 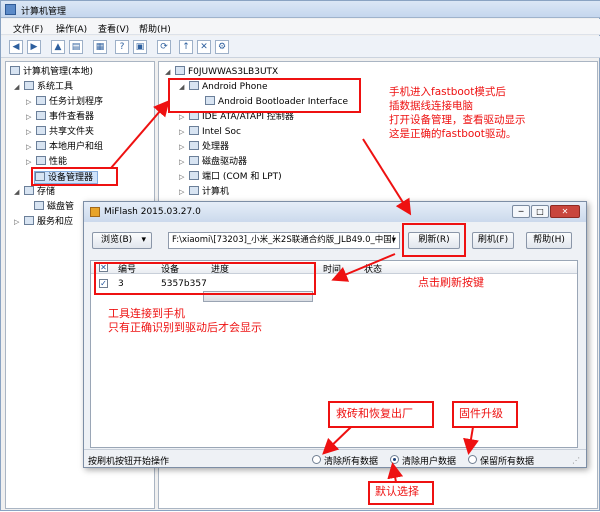 I want to click on arrow-click-refresh, so click(x=363, y=267).